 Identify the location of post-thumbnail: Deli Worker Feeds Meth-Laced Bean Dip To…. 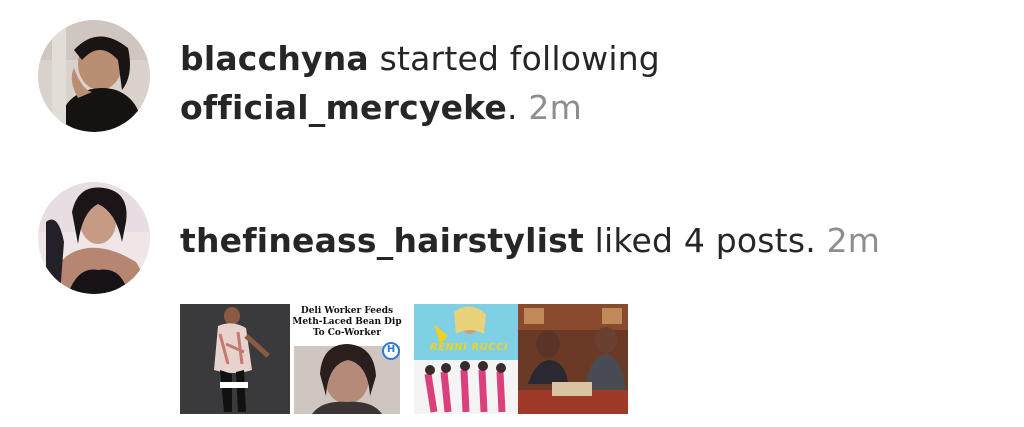
(347, 359).